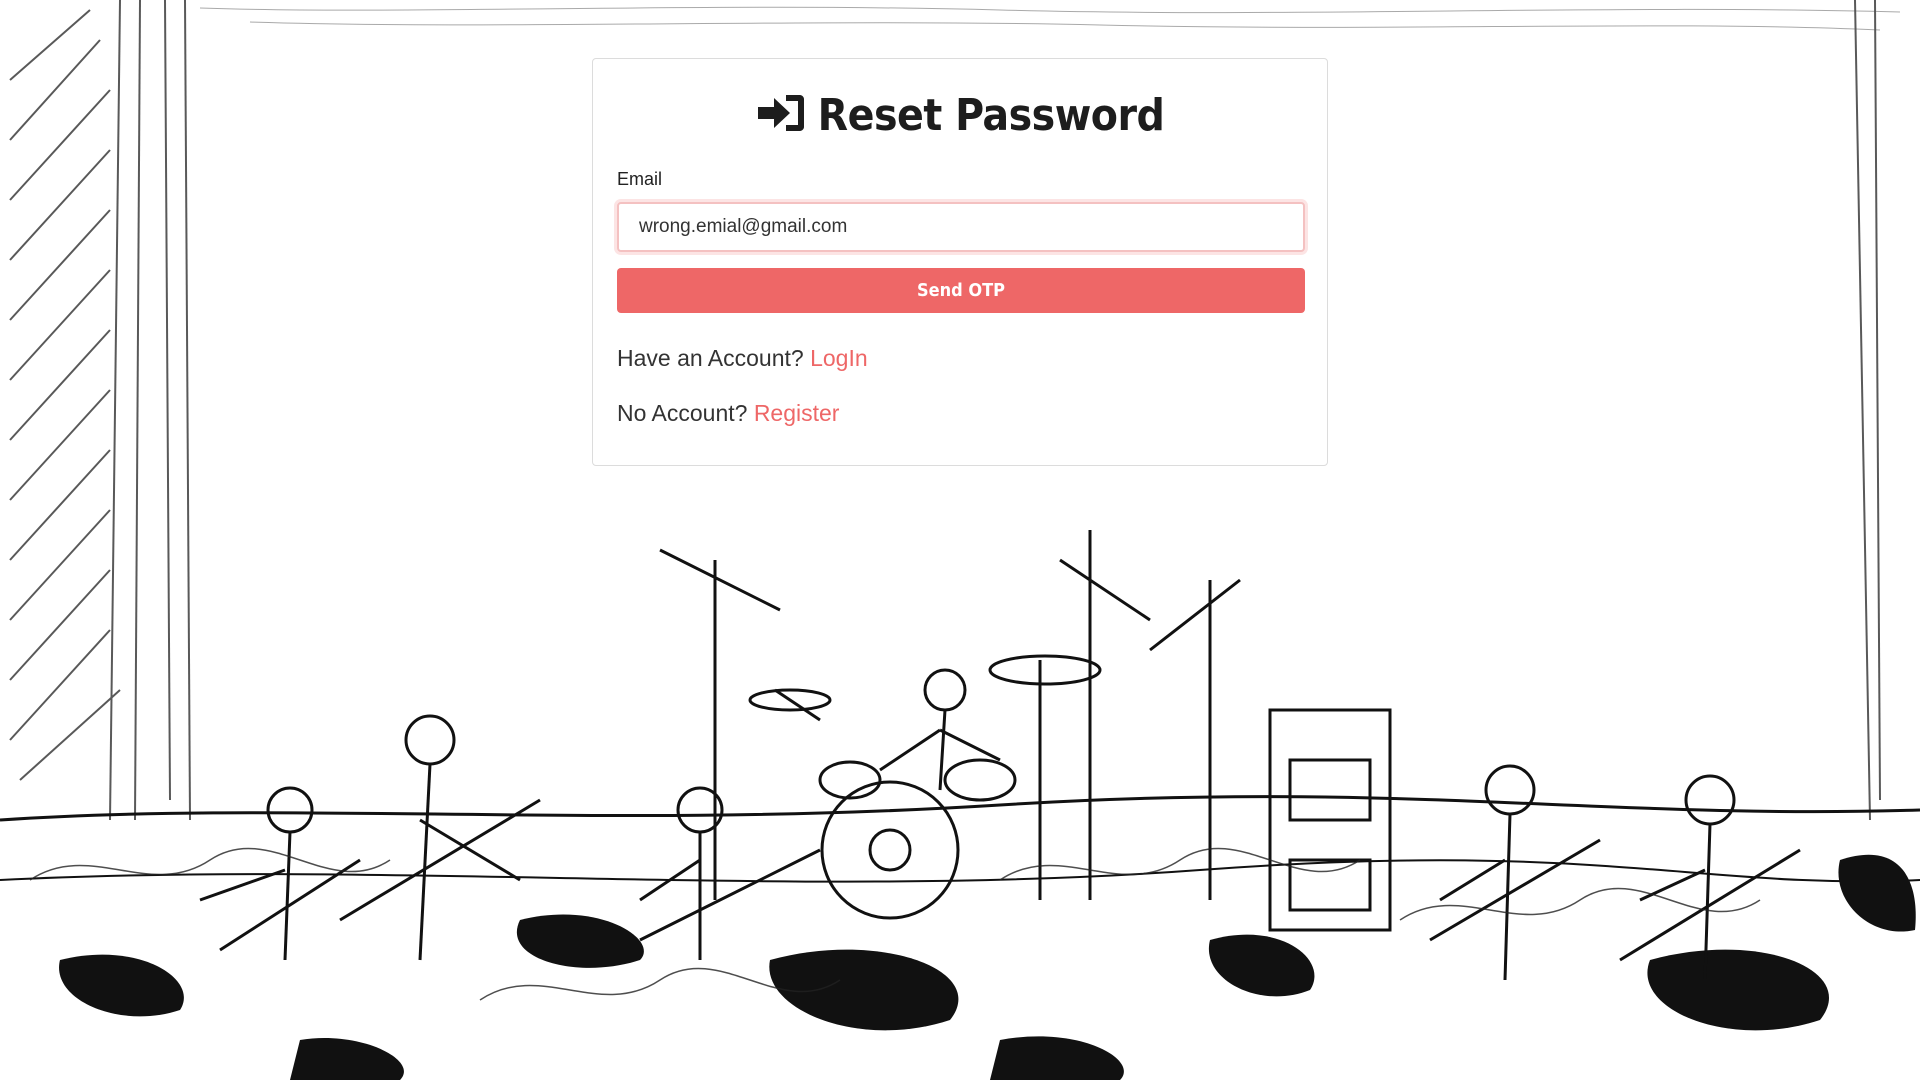  I want to click on register-prompt: No Account? Register, so click(960, 413).